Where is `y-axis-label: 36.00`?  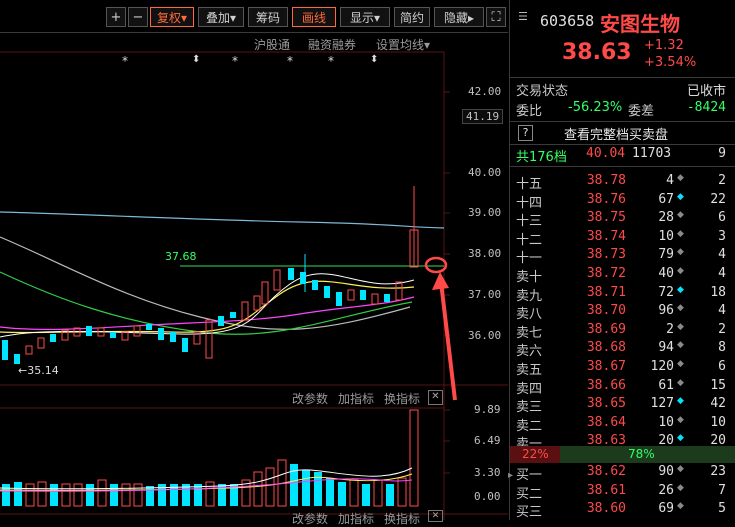
y-axis-label: 36.00 is located at coordinates (485, 335).